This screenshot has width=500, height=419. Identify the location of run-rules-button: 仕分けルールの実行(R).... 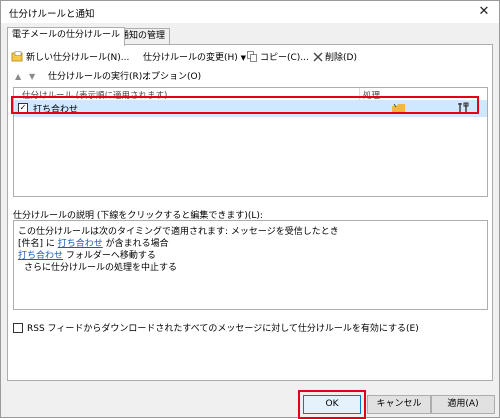
(99, 78).